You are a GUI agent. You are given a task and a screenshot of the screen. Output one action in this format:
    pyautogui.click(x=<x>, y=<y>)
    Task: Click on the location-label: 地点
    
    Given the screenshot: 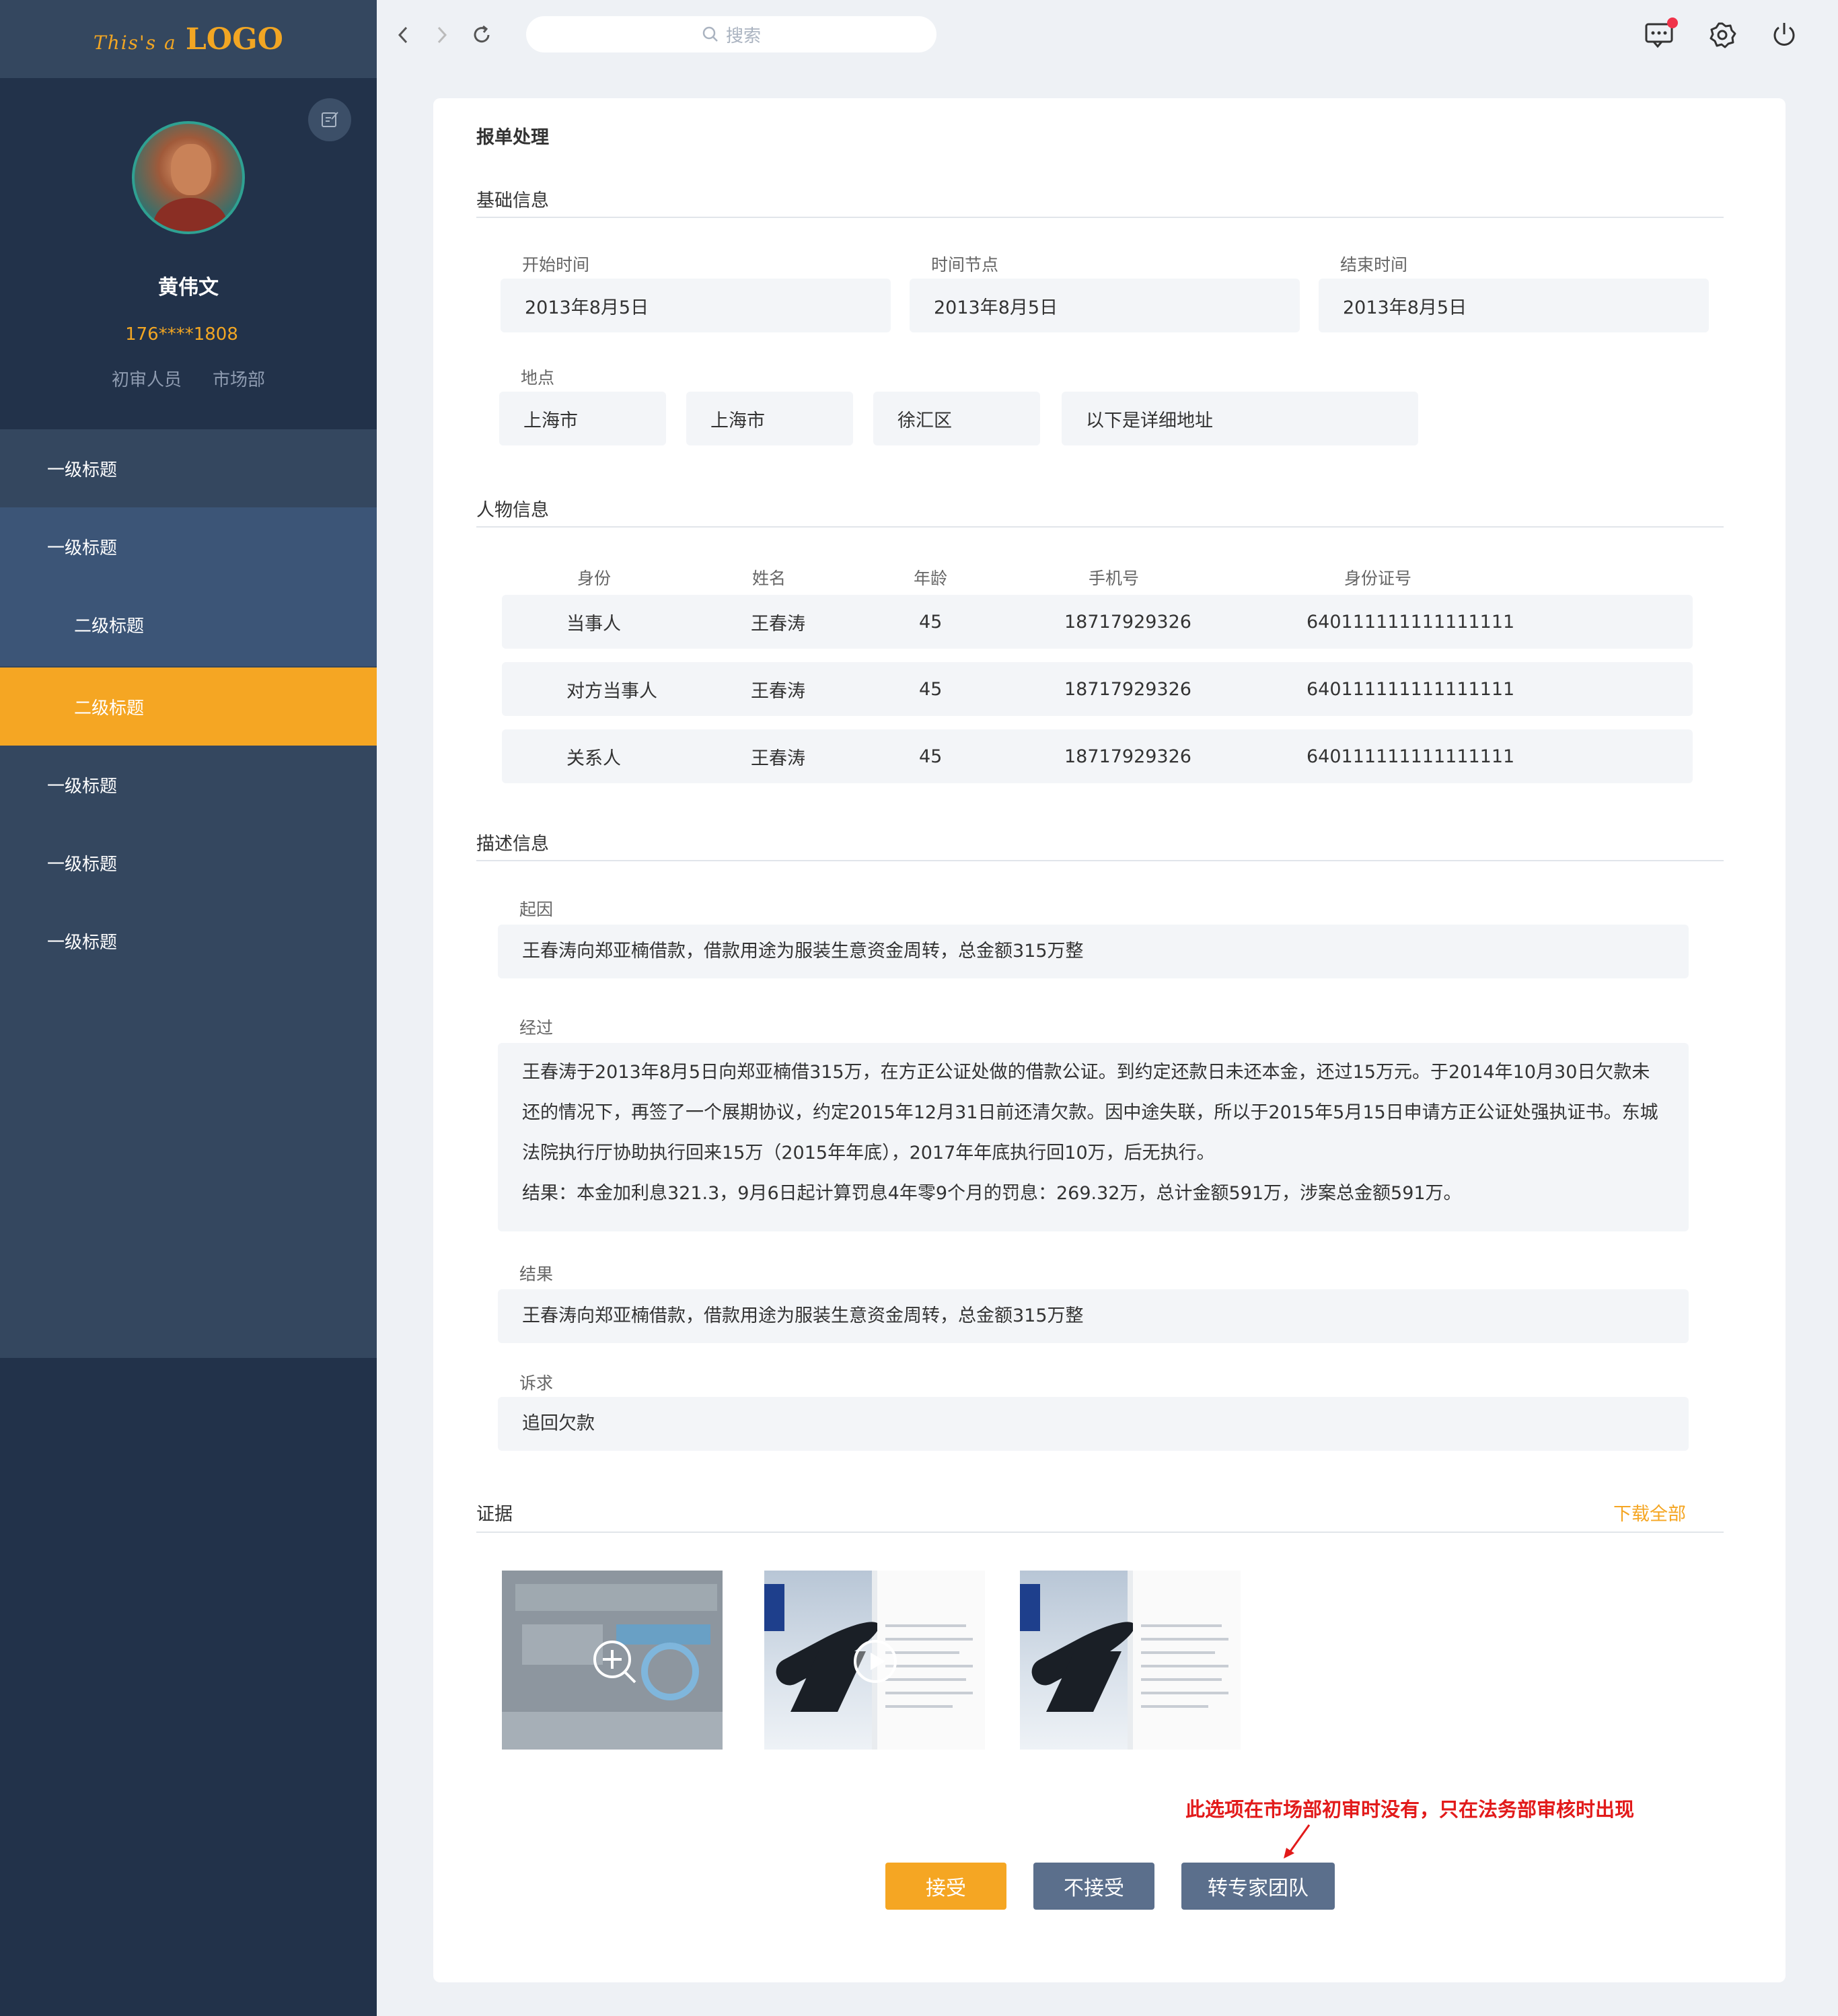 What is the action you would take?
    pyautogui.click(x=538, y=378)
    